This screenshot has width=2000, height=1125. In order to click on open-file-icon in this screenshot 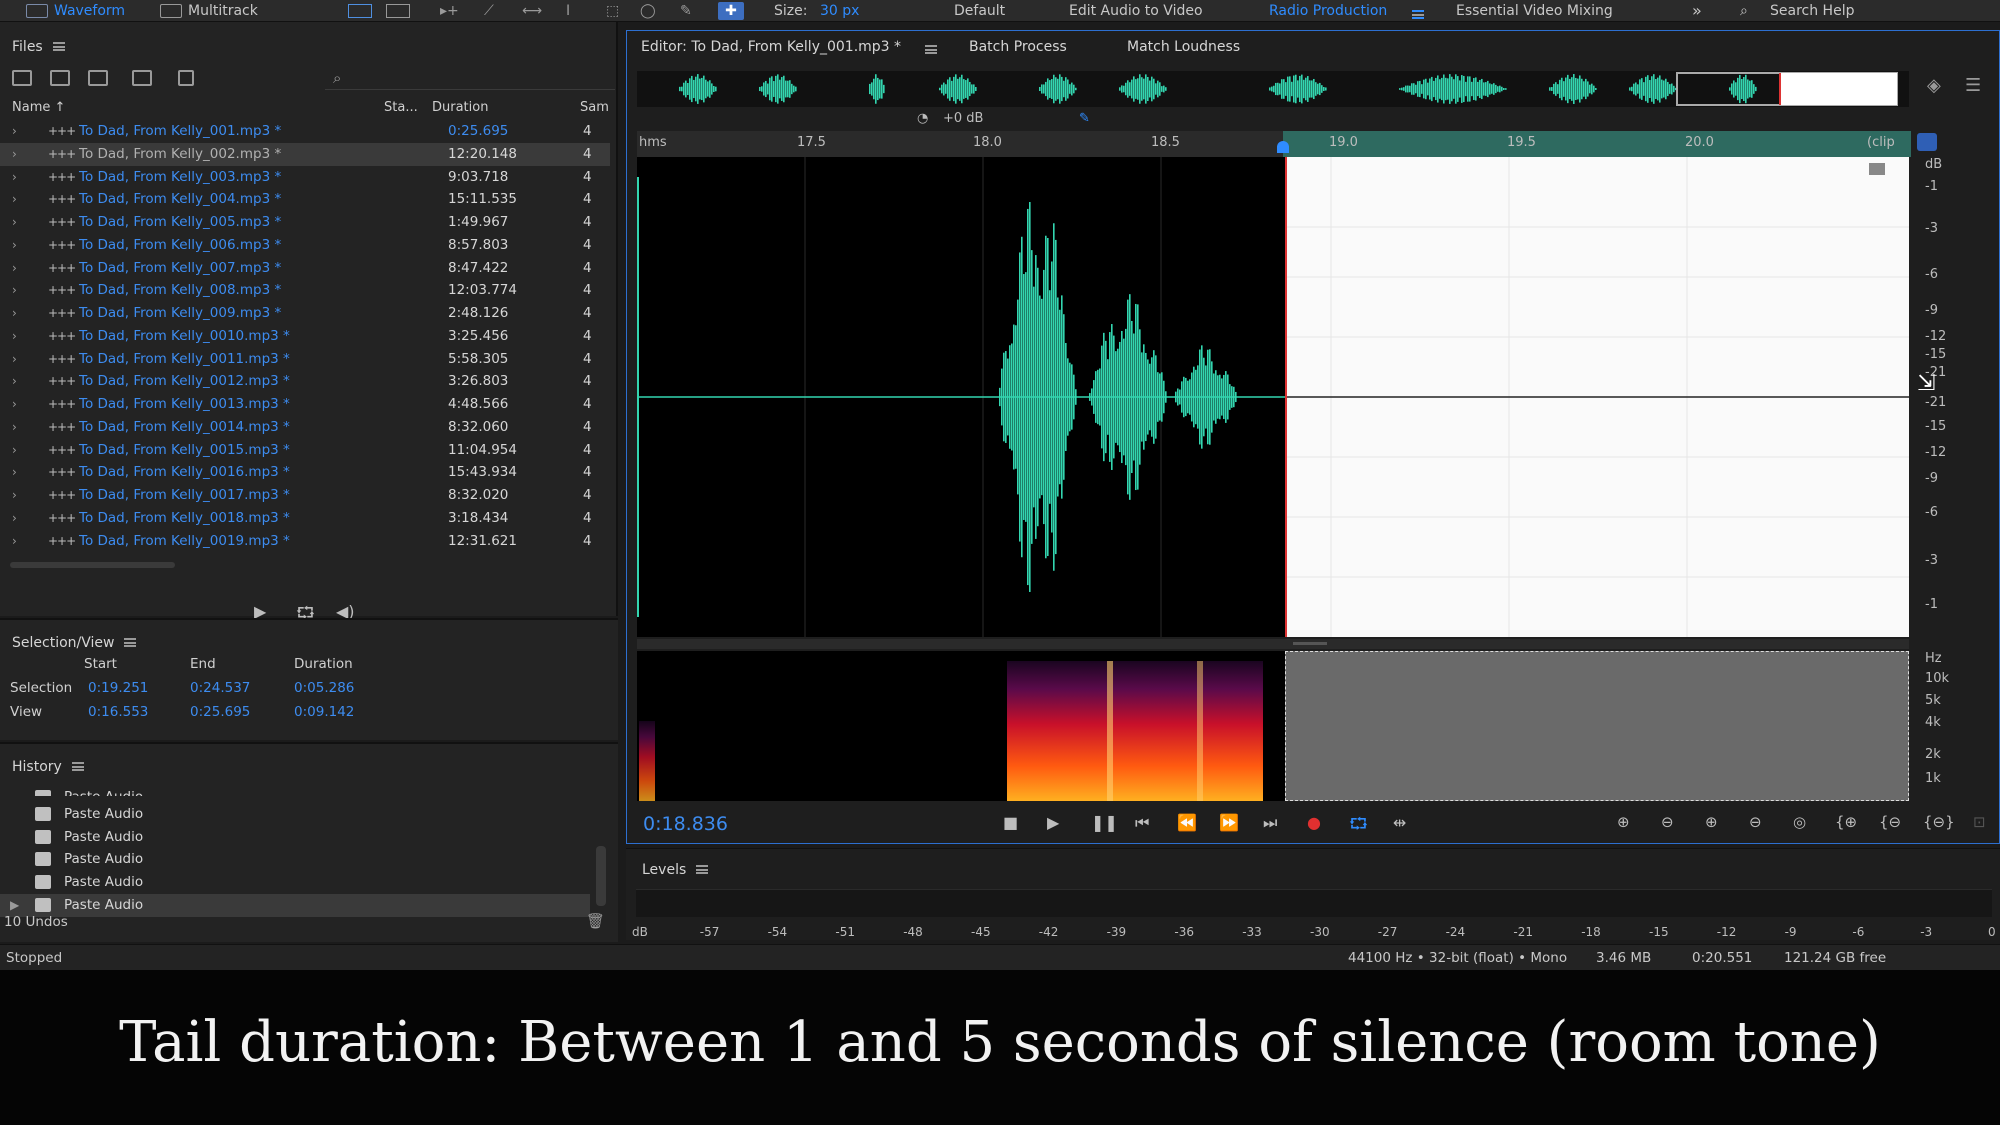, I will do `click(22, 78)`.